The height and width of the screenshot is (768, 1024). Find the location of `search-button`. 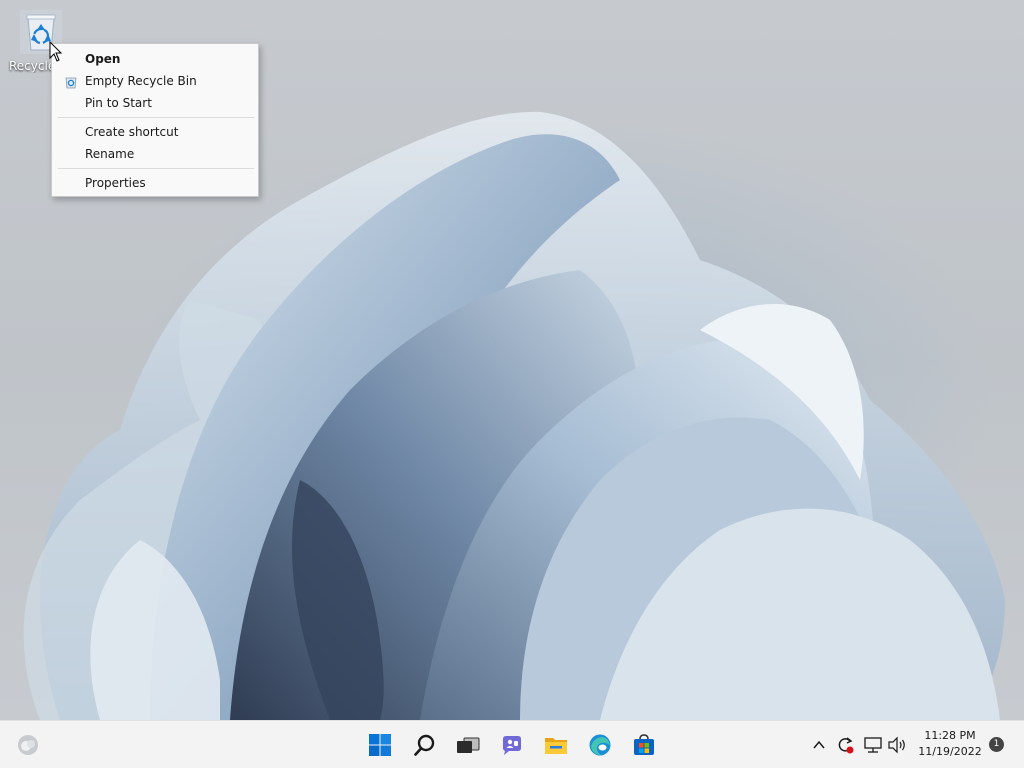

search-button is located at coordinates (425, 745).